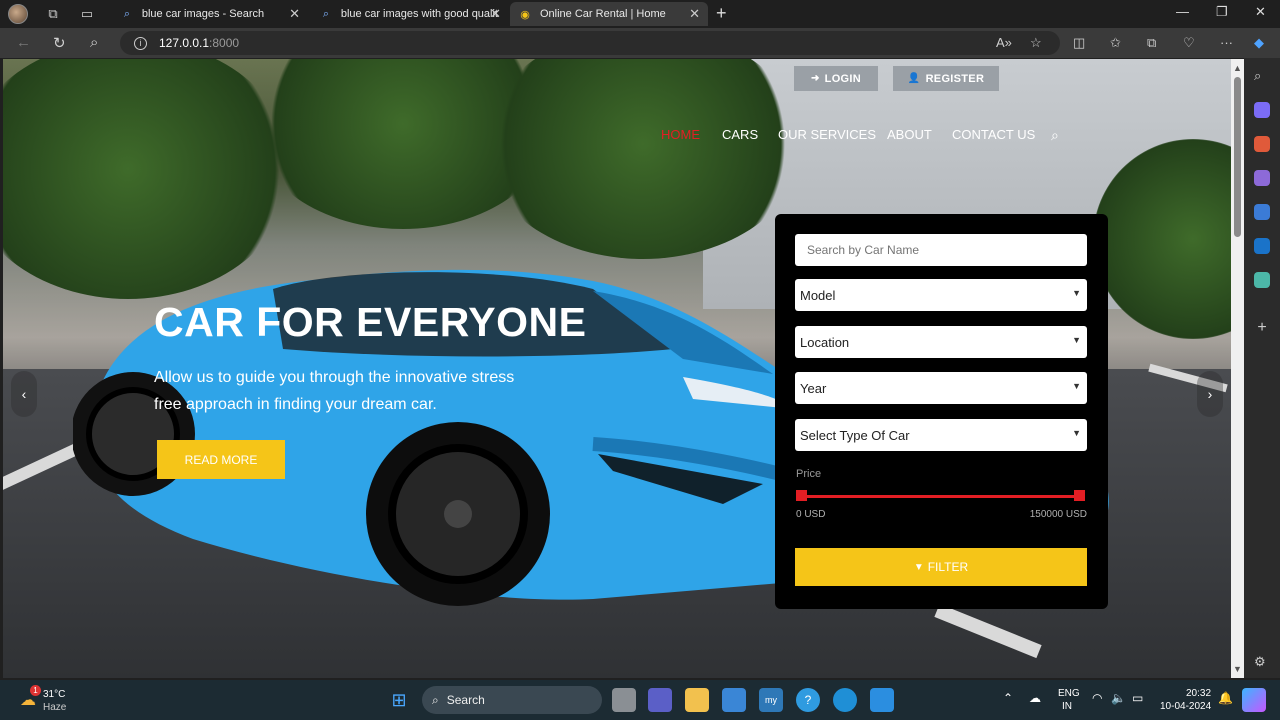  What do you see at coordinates (35, 690) in the screenshot?
I see `weather-badge: 1` at bounding box center [35, 690].